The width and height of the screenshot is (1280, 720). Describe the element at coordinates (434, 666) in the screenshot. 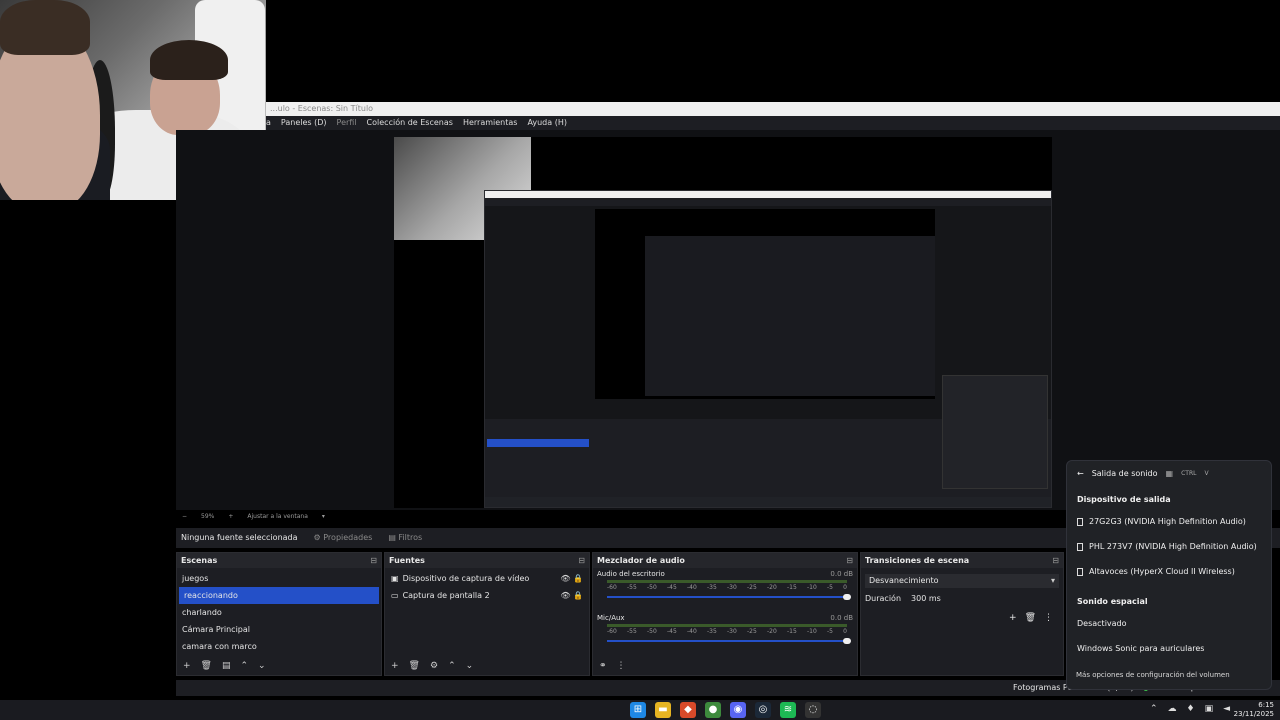

I see `gear-icon: ⚙` at that location.